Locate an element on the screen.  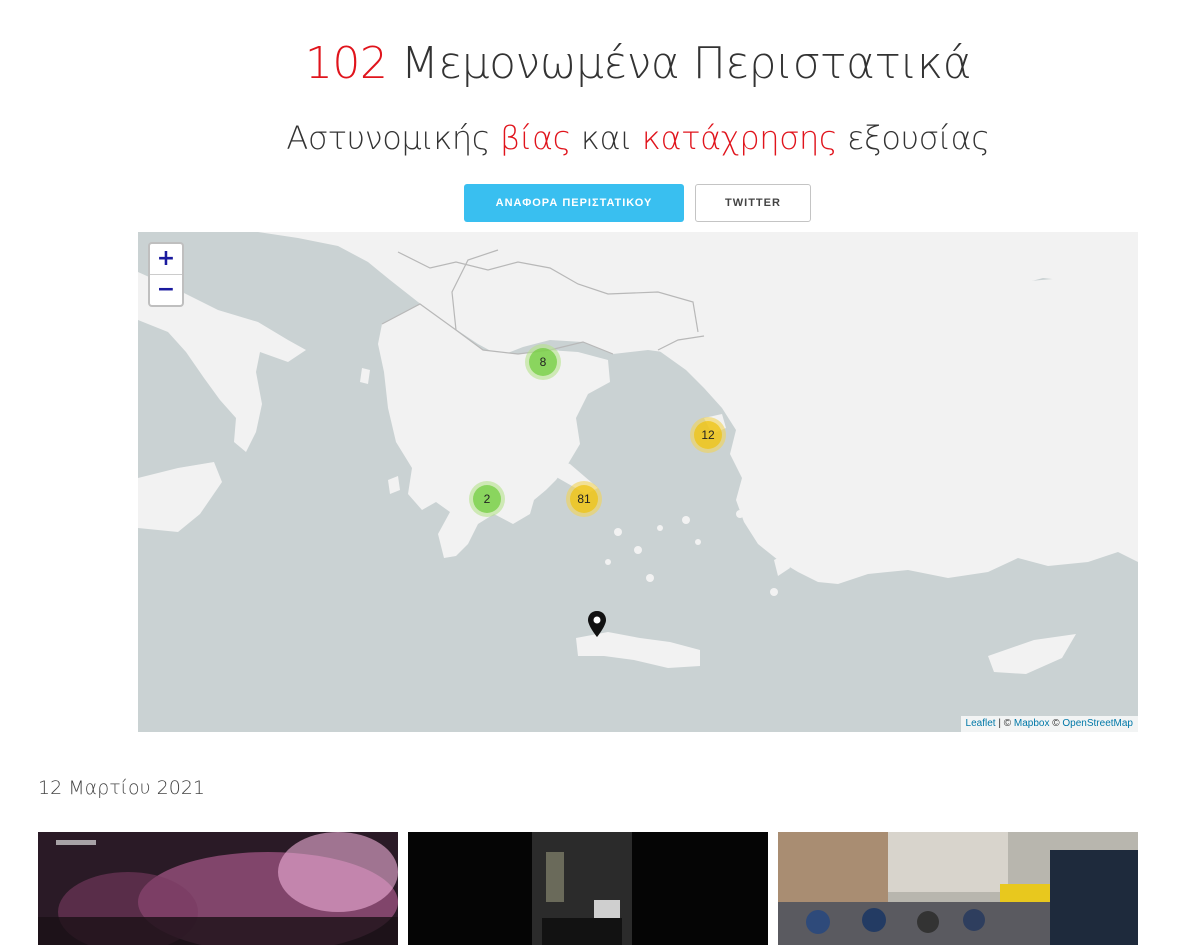
cluster-count: 81 is located at coordinates (584, 499).